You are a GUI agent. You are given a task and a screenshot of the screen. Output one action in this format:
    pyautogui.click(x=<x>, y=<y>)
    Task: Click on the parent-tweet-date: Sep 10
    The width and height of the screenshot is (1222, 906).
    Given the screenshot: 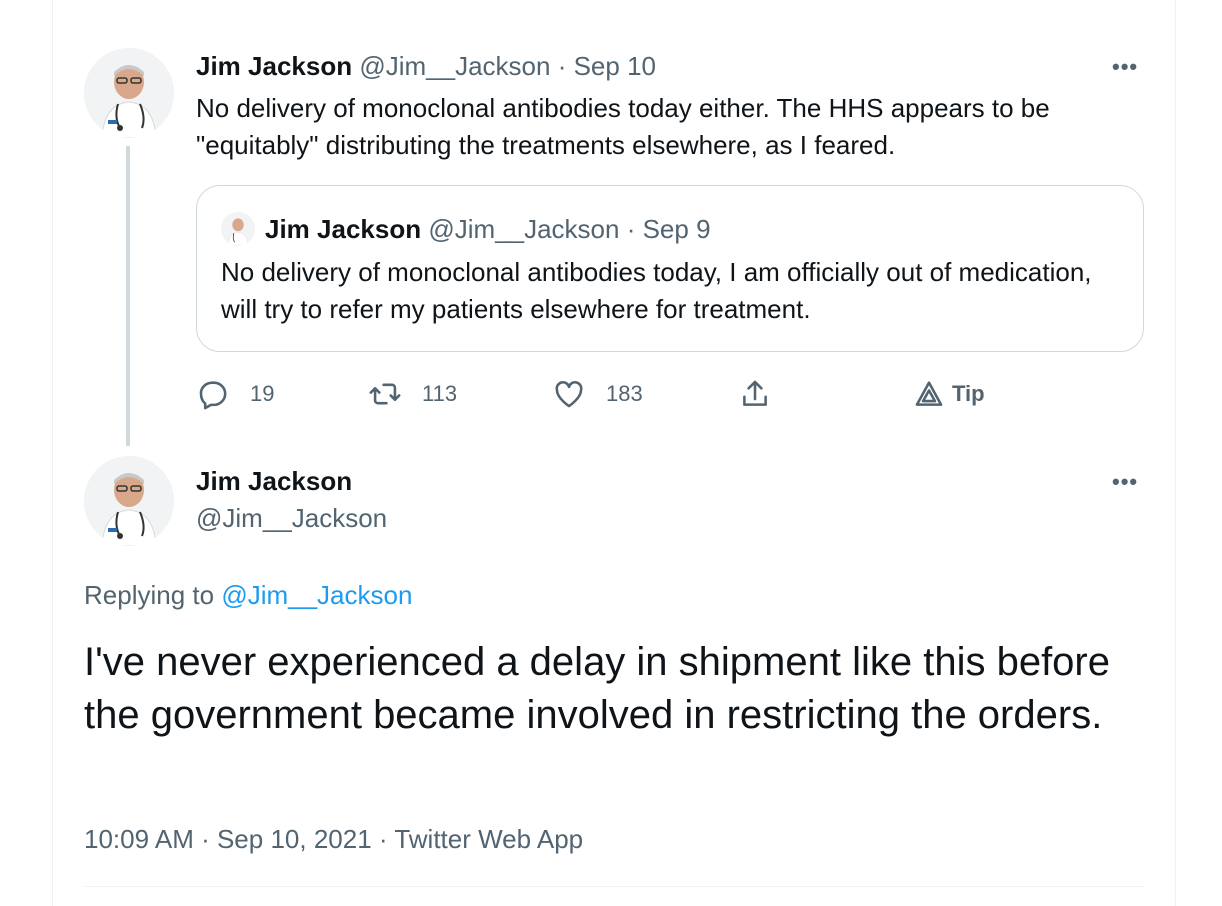 What is the action you would take?
    pyautogui.click(x=615, y=66)
    